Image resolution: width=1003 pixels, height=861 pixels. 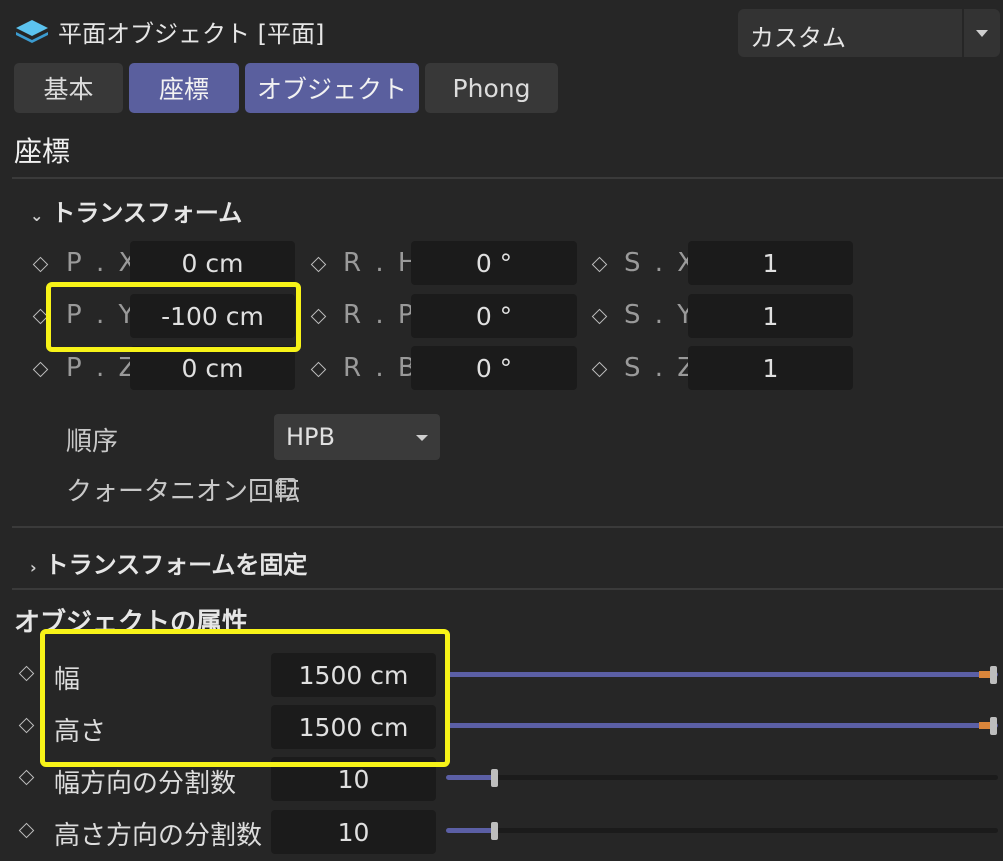 I want to click on height-segments-slider-fill, so click(x=470, y=830).